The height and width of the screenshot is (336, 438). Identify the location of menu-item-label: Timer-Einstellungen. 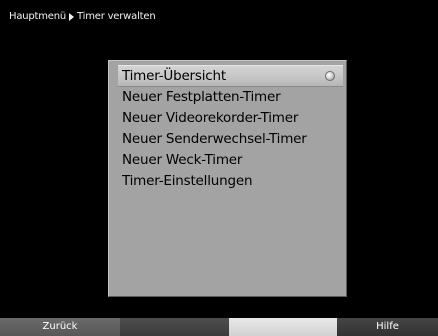
(187, 181).